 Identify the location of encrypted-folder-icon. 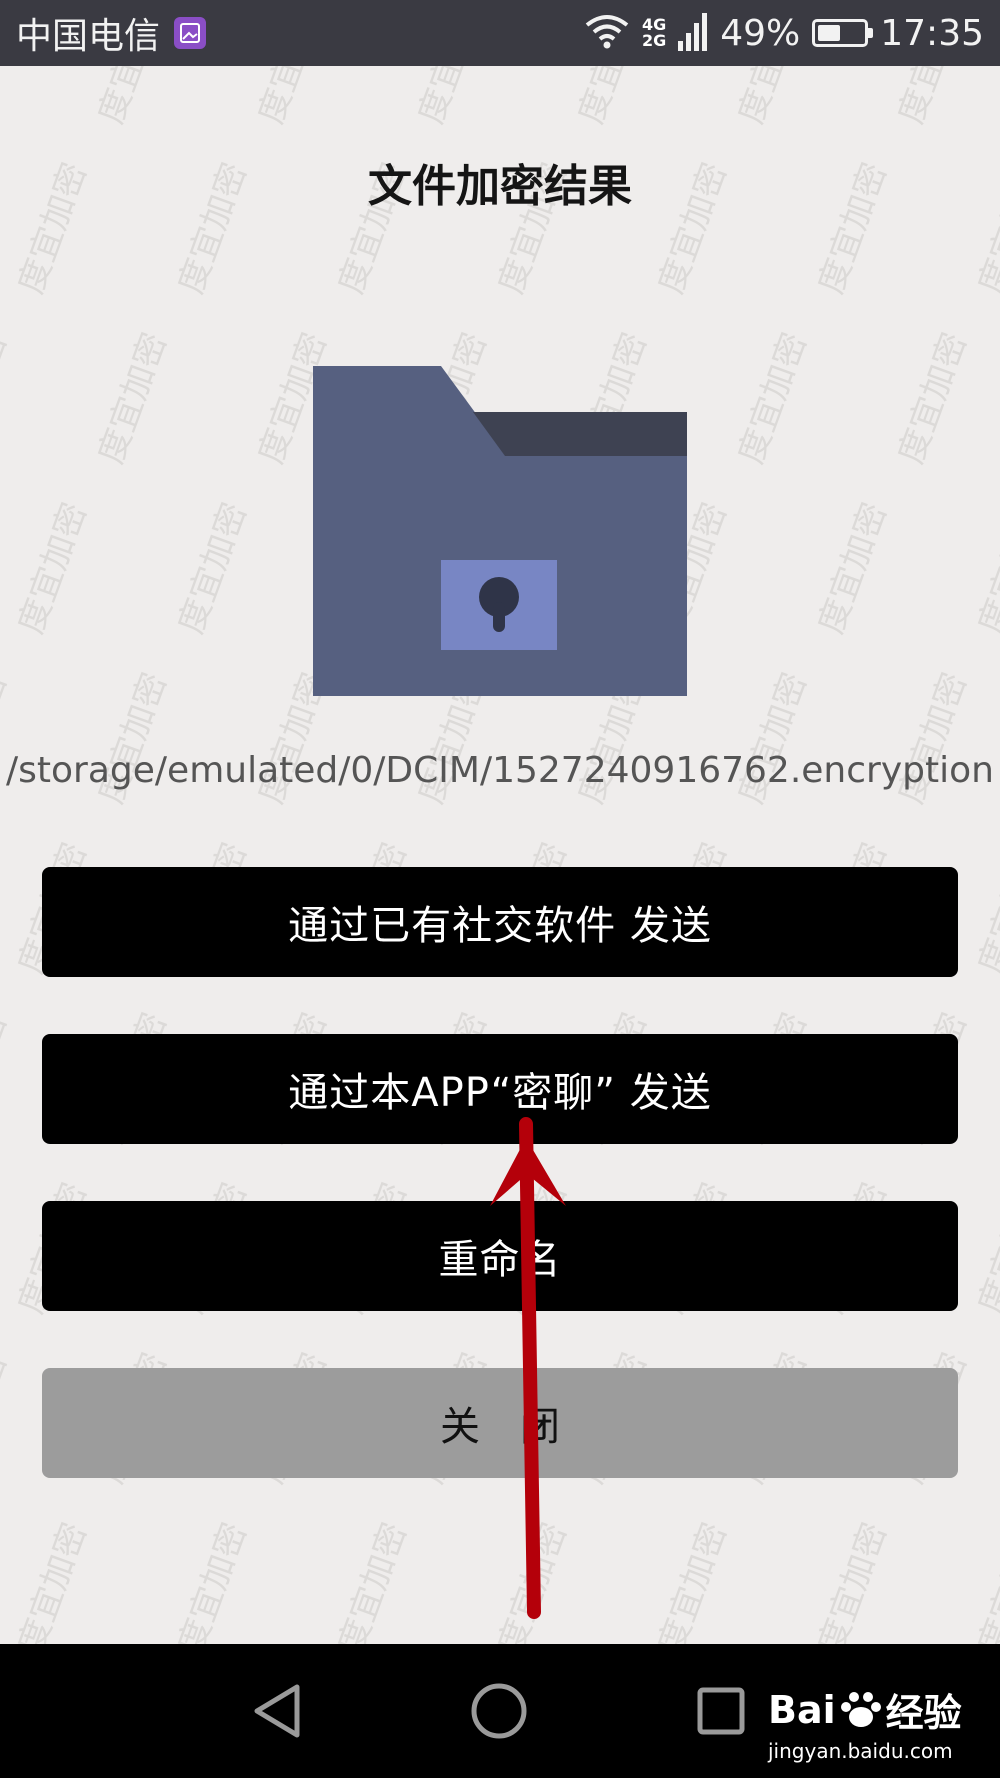
(500, 531).